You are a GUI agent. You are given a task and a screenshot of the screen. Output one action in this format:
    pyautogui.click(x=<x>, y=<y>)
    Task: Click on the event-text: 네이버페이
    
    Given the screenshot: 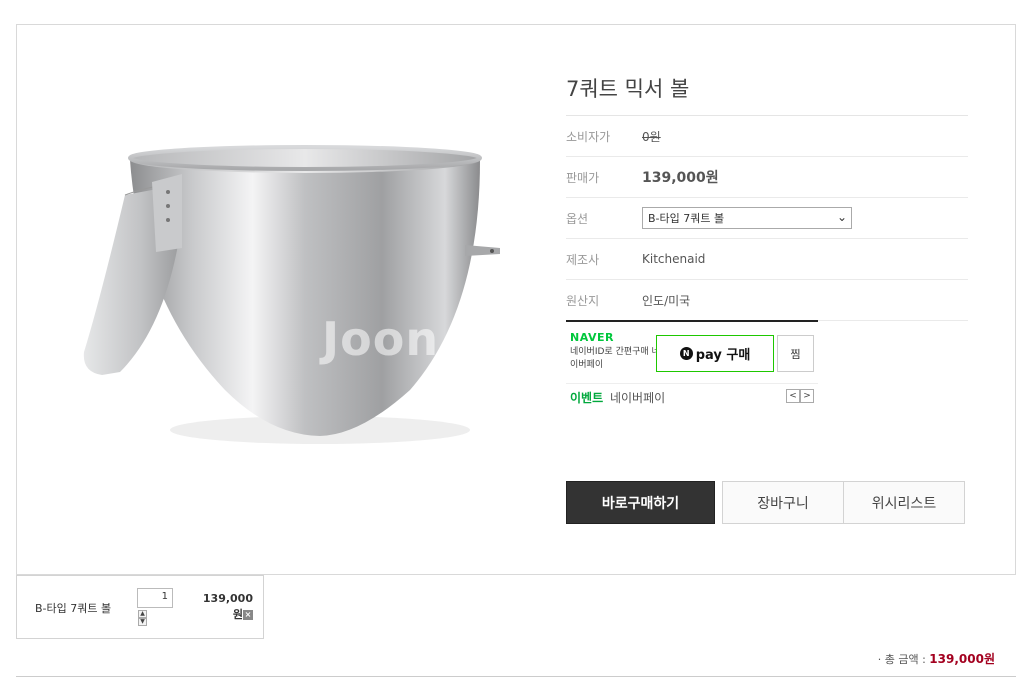 What is the action you would take?
    pyautogui.click(x=637, y=398)
    